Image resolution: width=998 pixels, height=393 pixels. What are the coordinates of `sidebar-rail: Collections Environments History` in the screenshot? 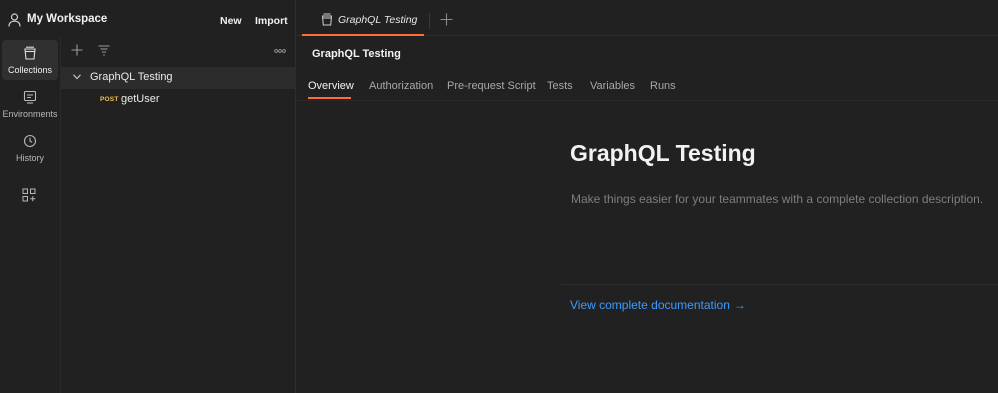 It's located at (30, 214).